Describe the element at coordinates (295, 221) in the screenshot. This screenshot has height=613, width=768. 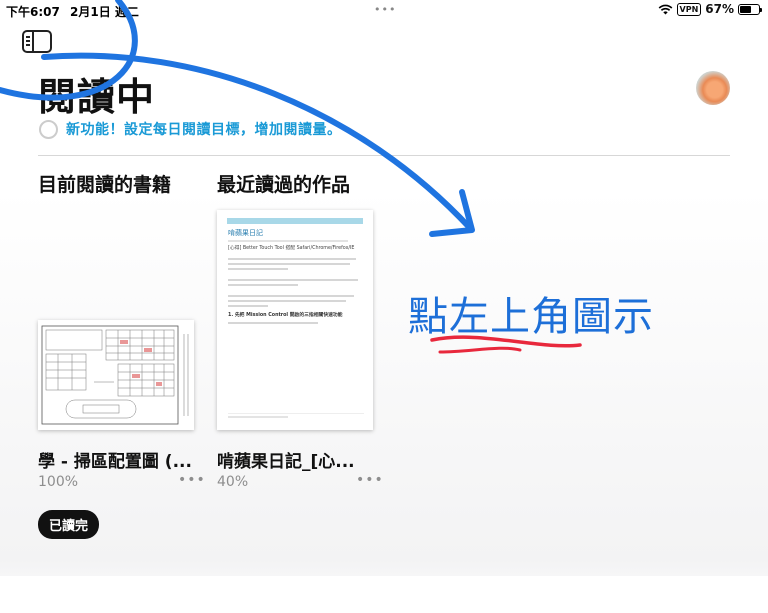
I see `cover-header-bar` at that location.